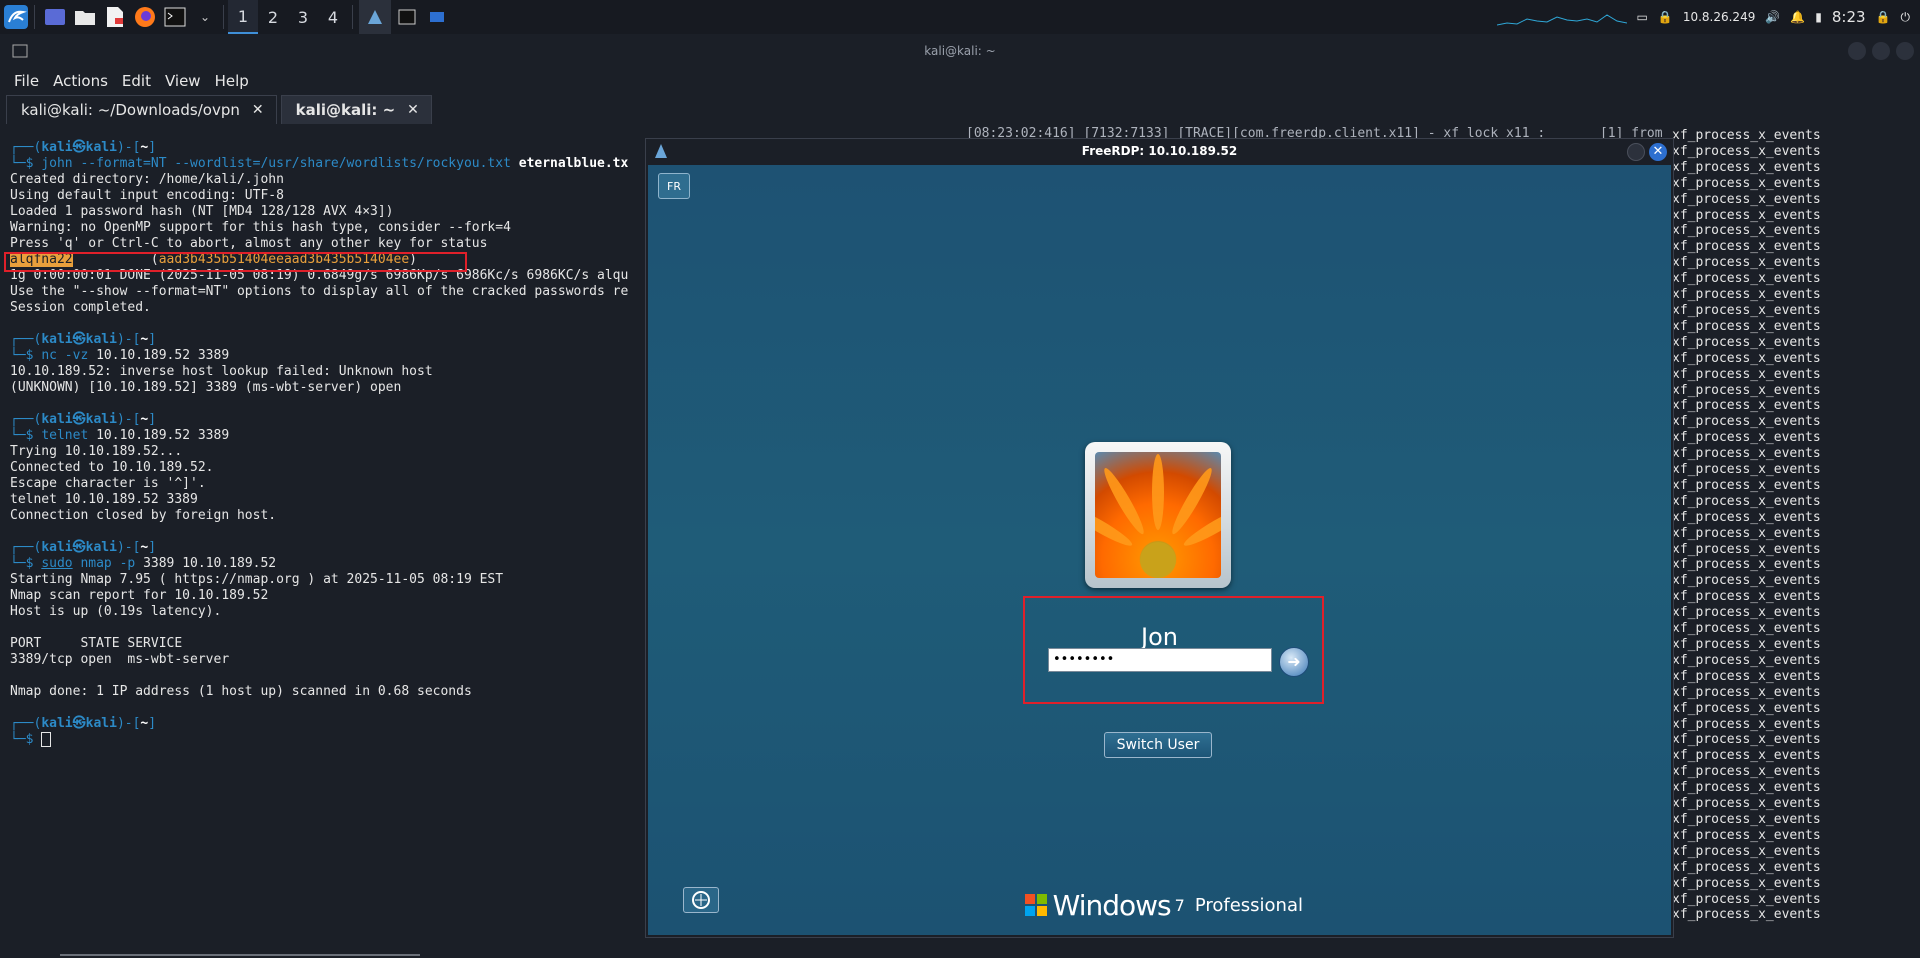 Image resolution: width=1920 pixels, height=958 pixels. What do you see at coordinates (1905, 51) in the screenshot?
I see `close-button` at bounding box center [1905, 51].